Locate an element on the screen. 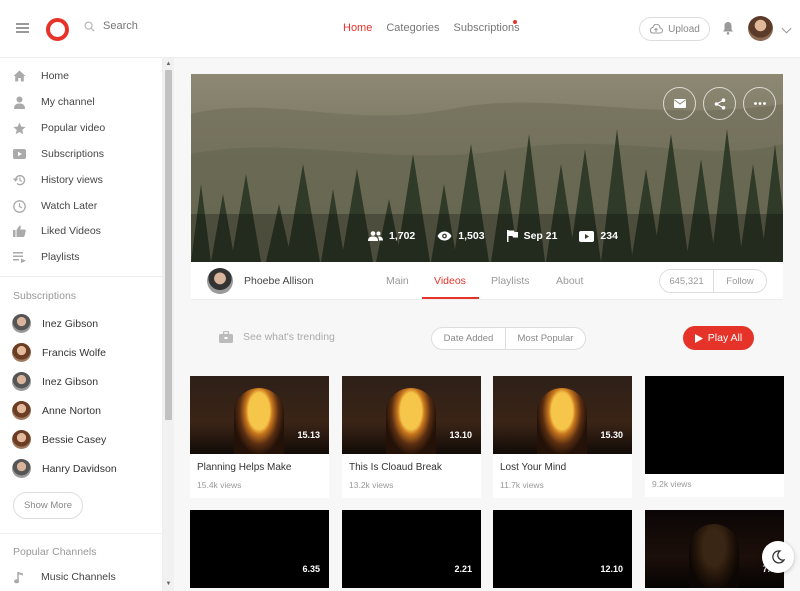 The height and width of the screenshot is (591, 800). history-icon is located at coordinates (19, 180).